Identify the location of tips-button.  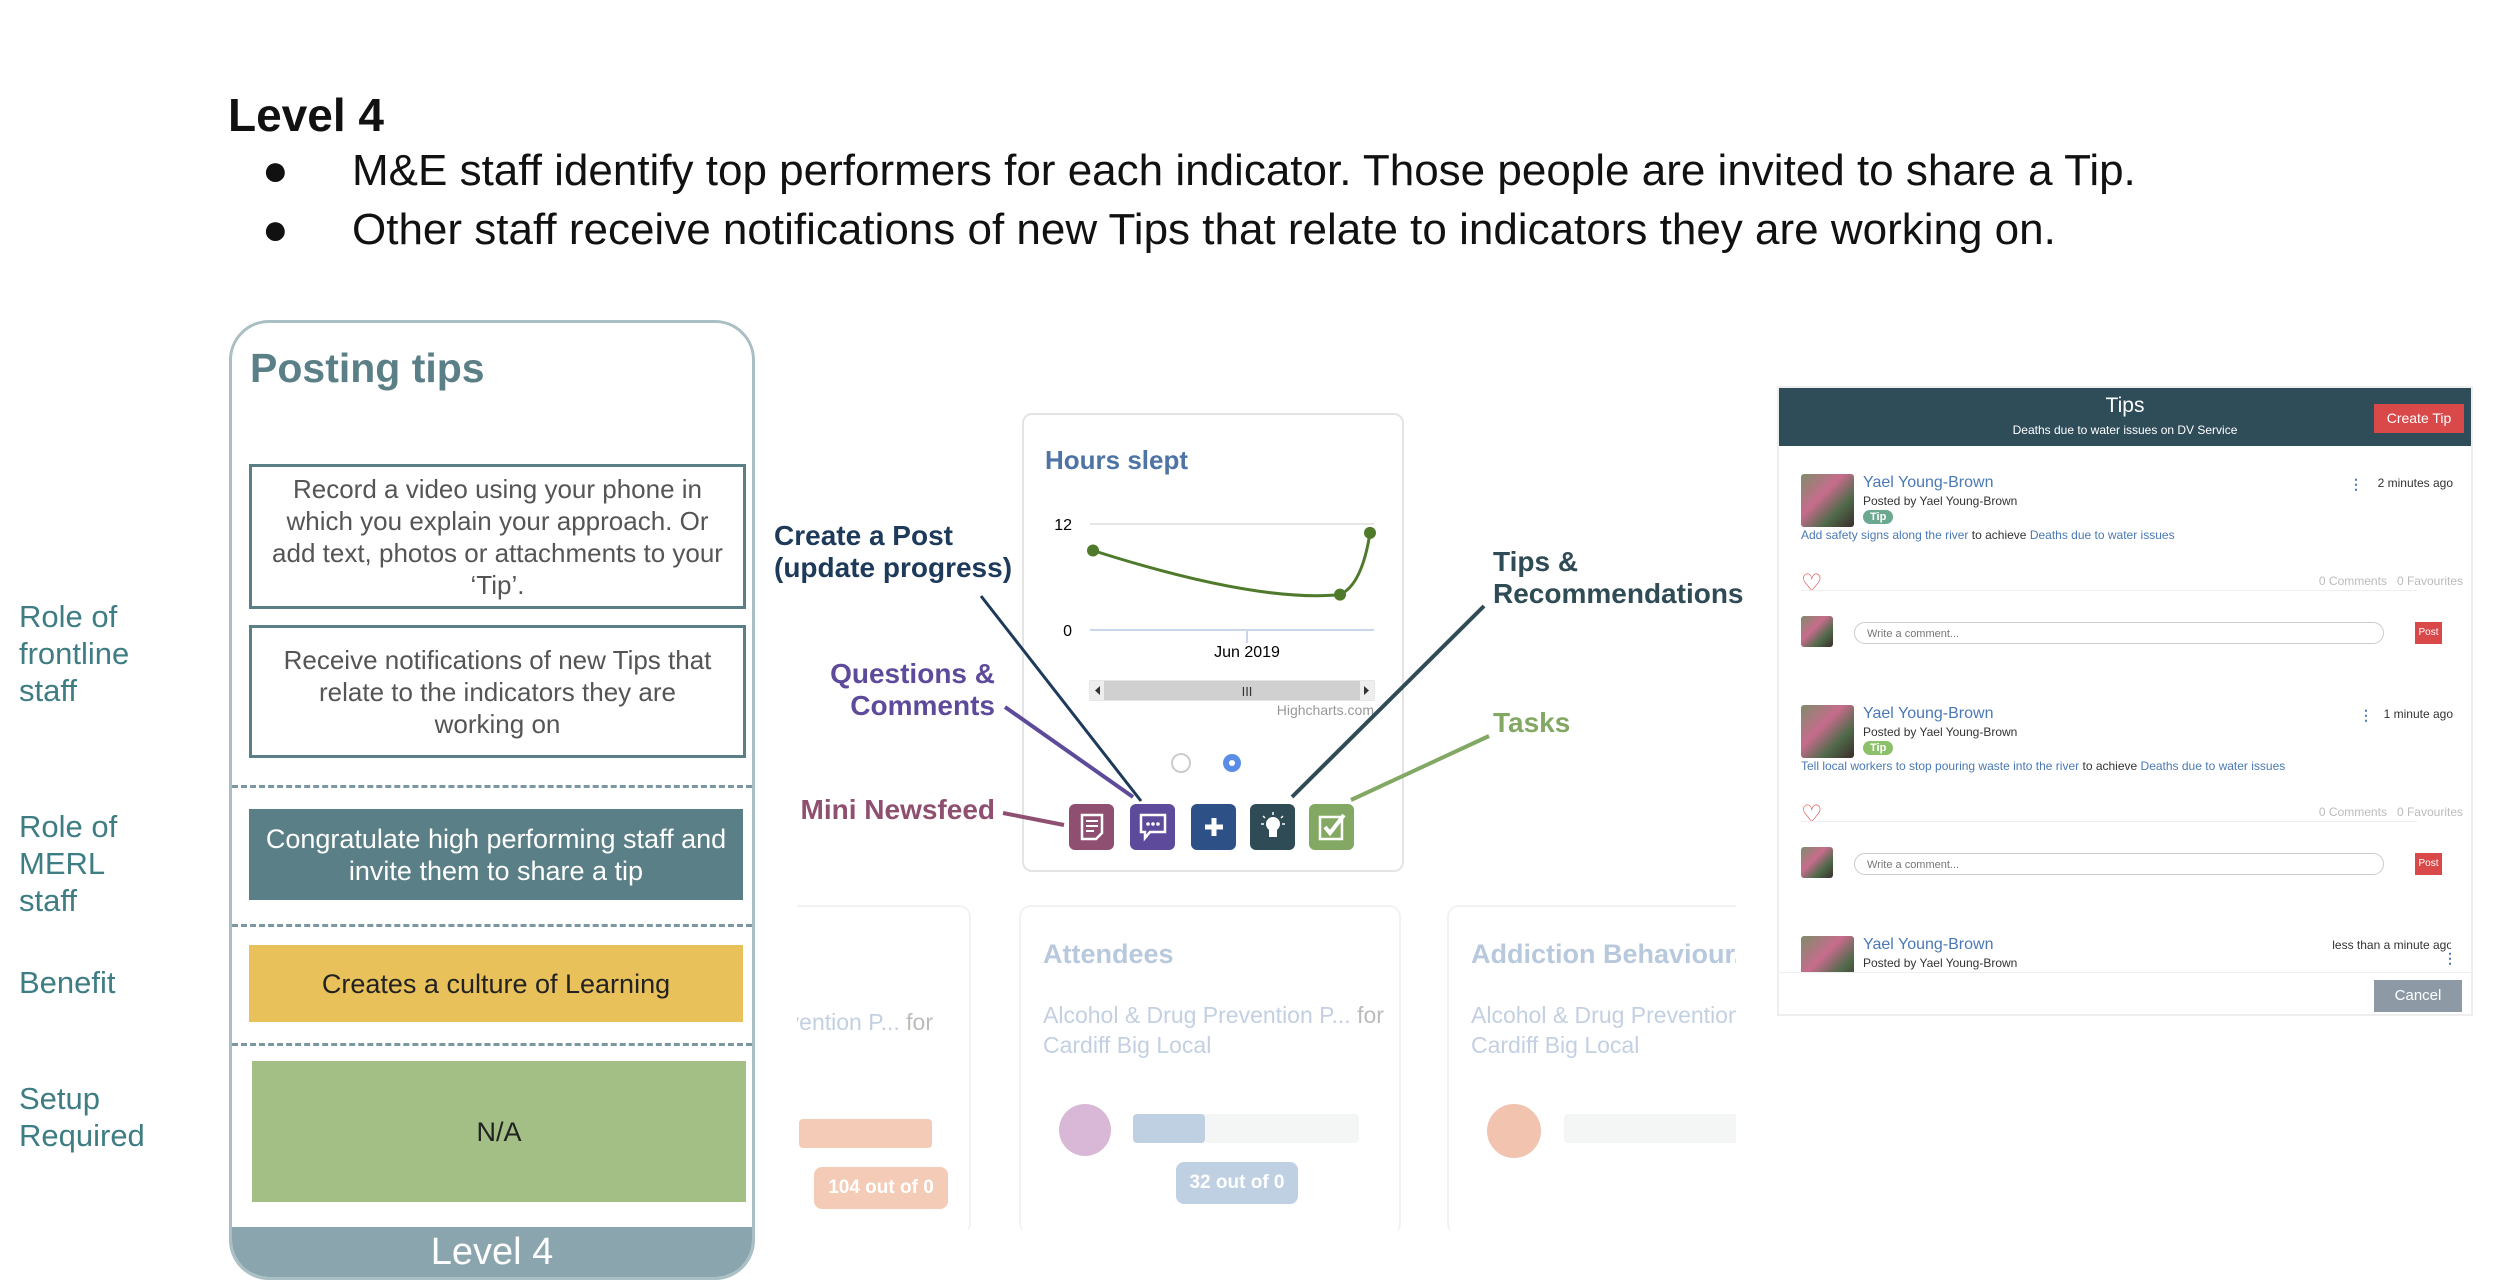
(1272, 827).